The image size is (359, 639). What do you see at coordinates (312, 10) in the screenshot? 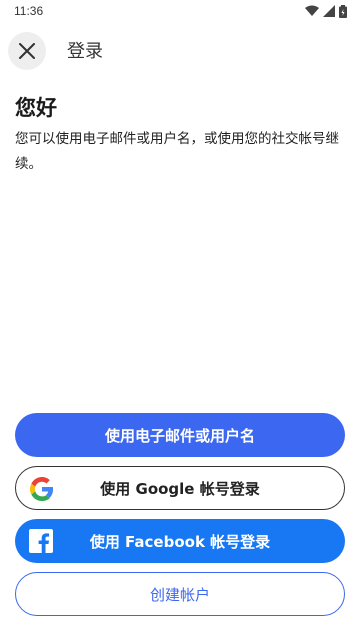
I see `wifi-icon` at bounding box center [312, 10].